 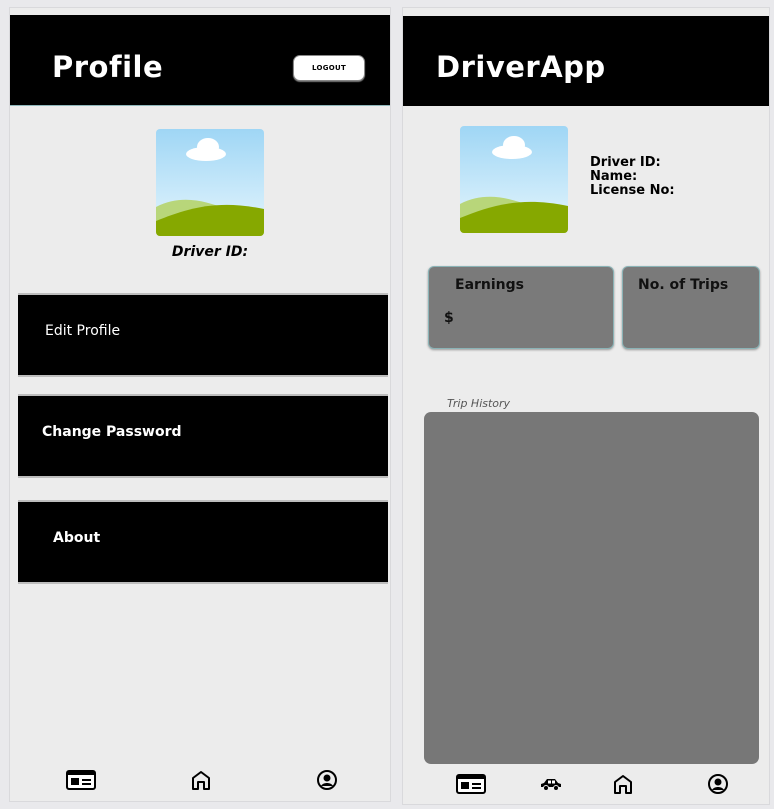 What do you see at coordinates (490, 285) in the screenshot?
I see `earnings-label: Earnings` at bounding box center [490, 285].